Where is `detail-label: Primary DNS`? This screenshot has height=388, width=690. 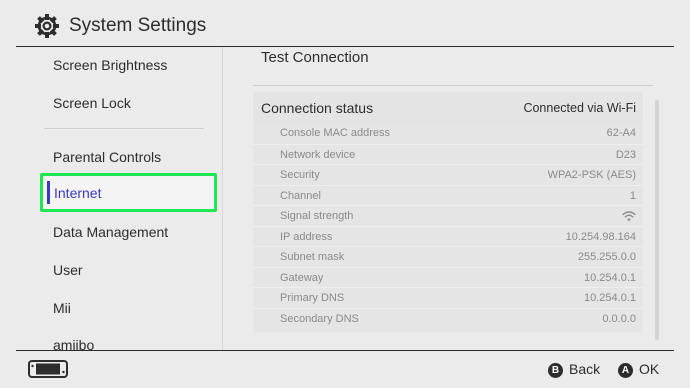 detail-label: Primary DNS is located at coordinates (312, 298).